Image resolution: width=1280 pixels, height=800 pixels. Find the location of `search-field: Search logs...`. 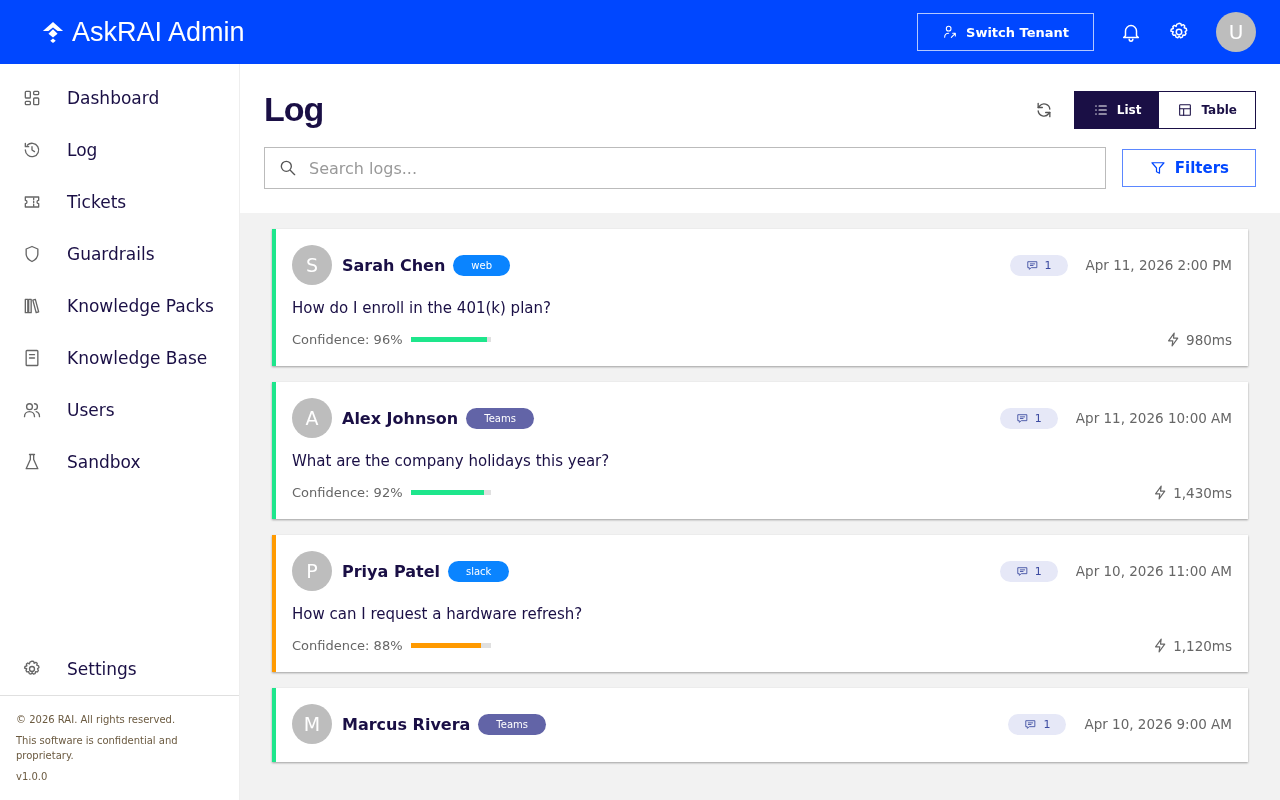

search-field: Search logs... is located at coordinates (685, 168).